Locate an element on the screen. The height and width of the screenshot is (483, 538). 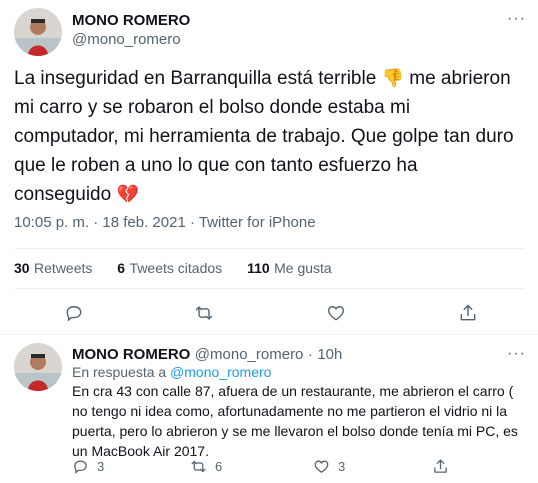
reply-header: MONO ROMERO @mono_romero · 10h is located at coordinates (207, 355).